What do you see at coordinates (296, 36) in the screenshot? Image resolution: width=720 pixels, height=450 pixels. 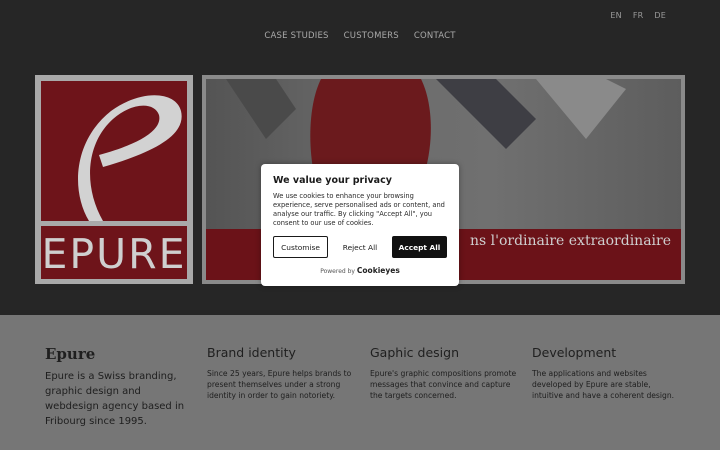 I see `nav-case-studies: CASE STUDIES` at bounding box center [296, 36].